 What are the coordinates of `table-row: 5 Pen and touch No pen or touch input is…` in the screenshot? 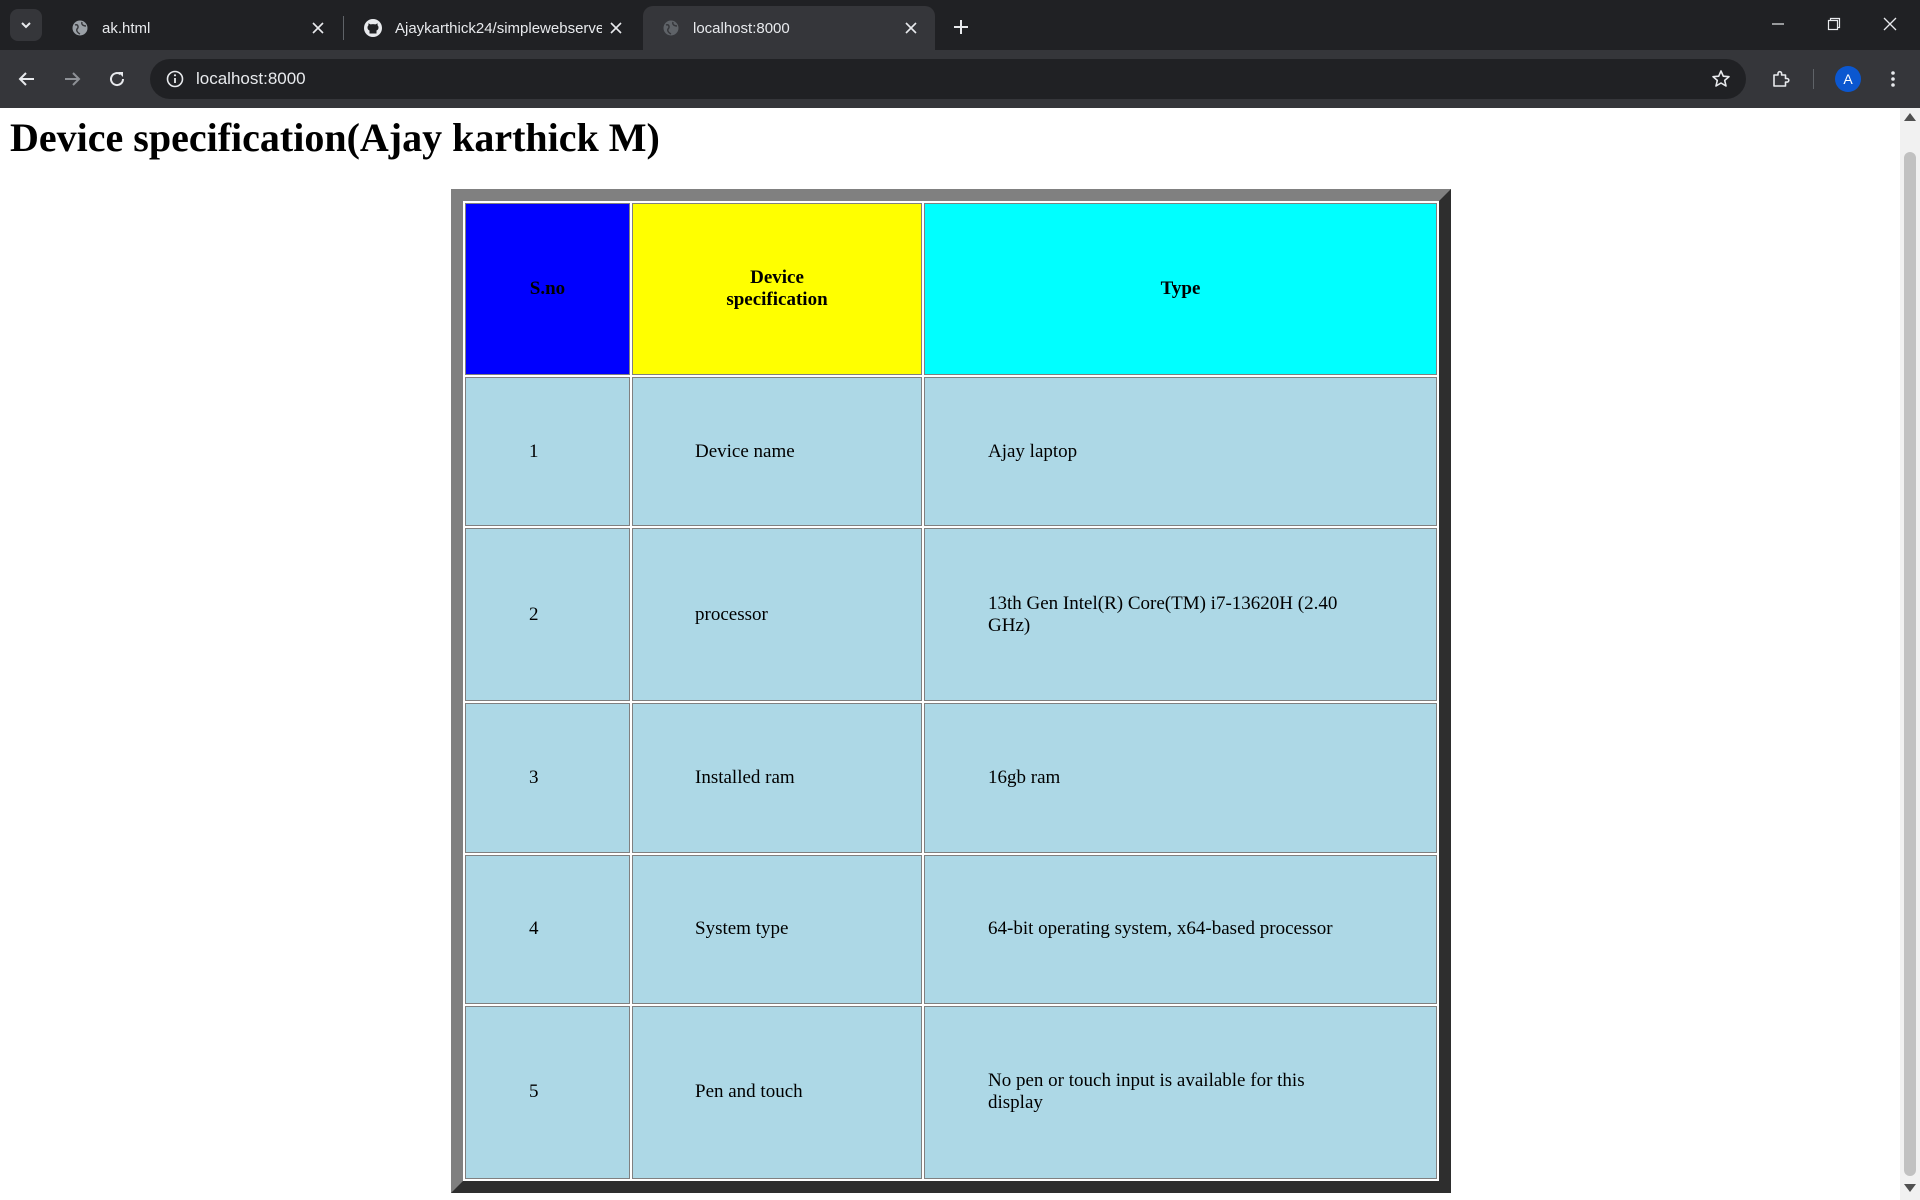 It's located at (951, 1092).